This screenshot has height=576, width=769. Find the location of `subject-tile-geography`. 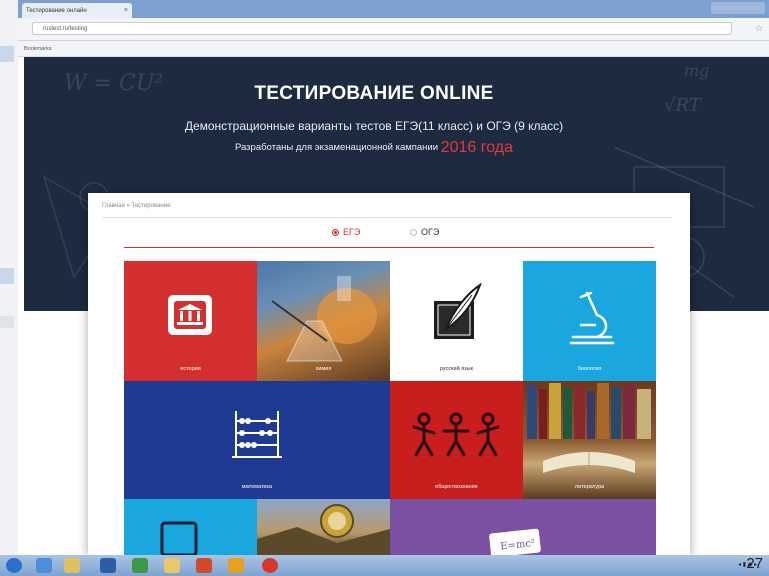

subject-tile-geography is located at coordinates (323, 527).